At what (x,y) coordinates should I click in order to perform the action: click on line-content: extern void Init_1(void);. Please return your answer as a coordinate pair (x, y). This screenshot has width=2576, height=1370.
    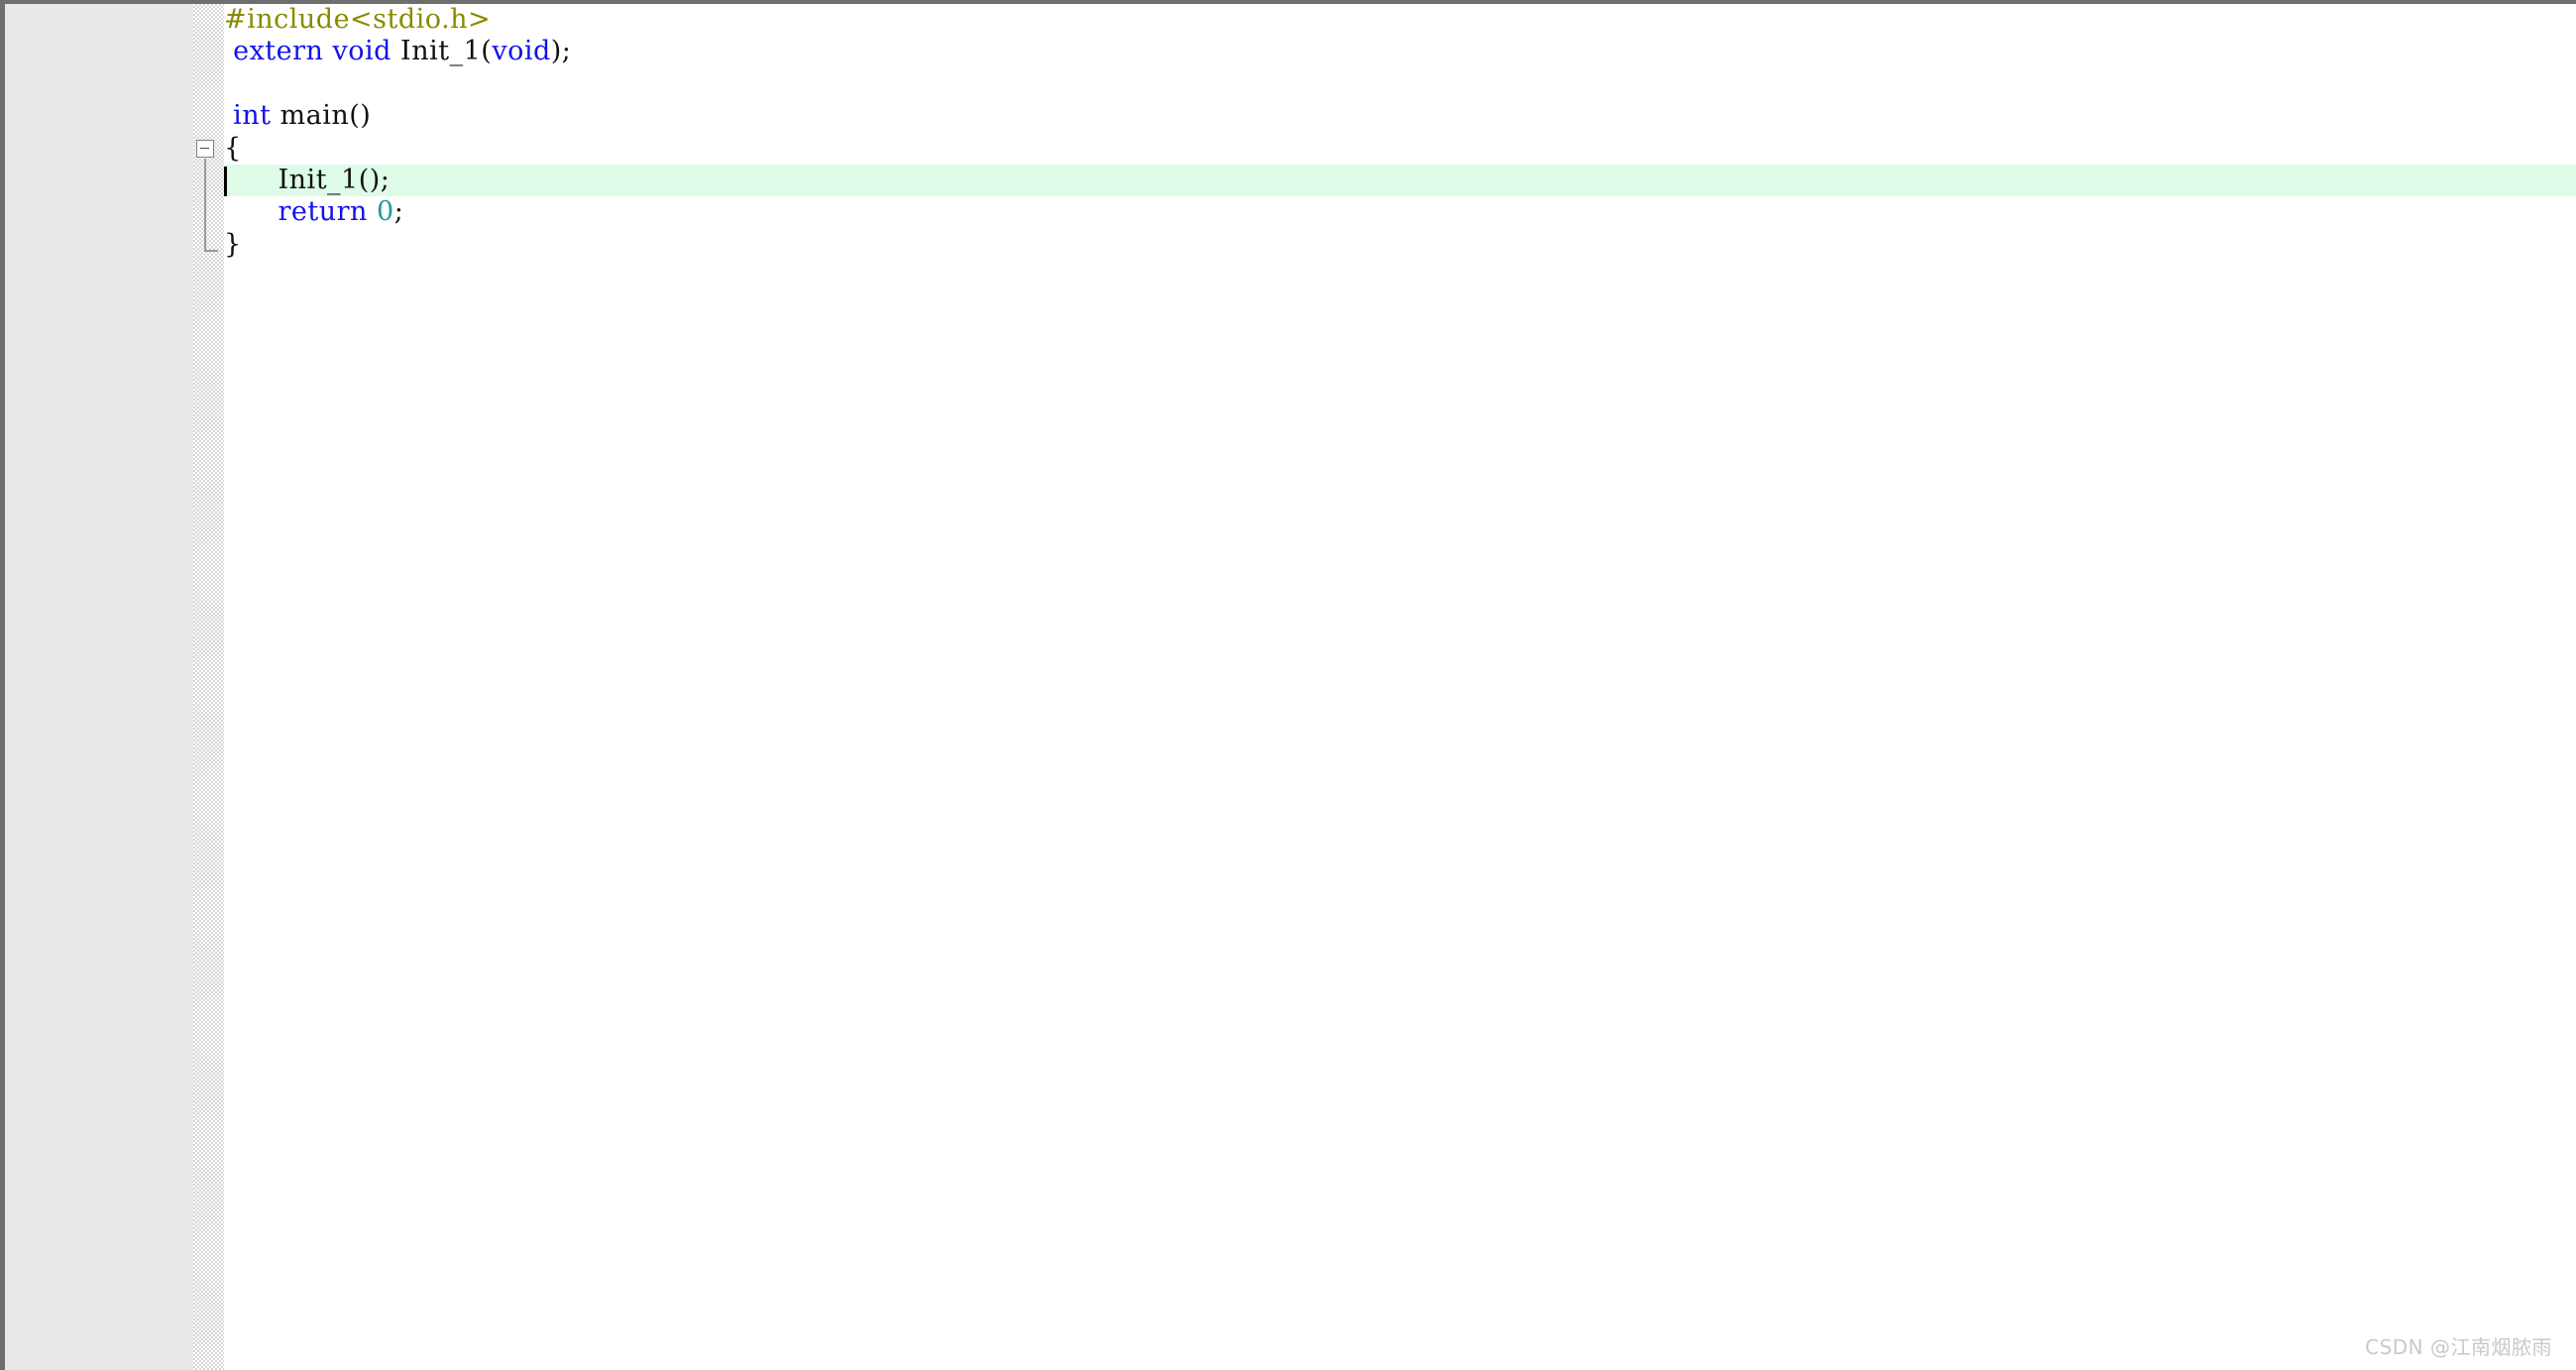
    Looking at the image, I should click on (397, 51).